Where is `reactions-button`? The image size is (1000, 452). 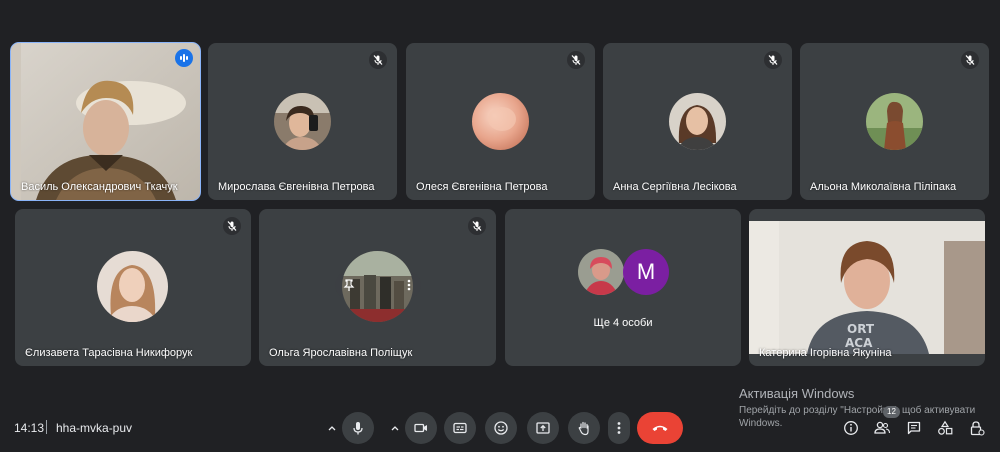 reactions-button is located at coordinates (501, 428).